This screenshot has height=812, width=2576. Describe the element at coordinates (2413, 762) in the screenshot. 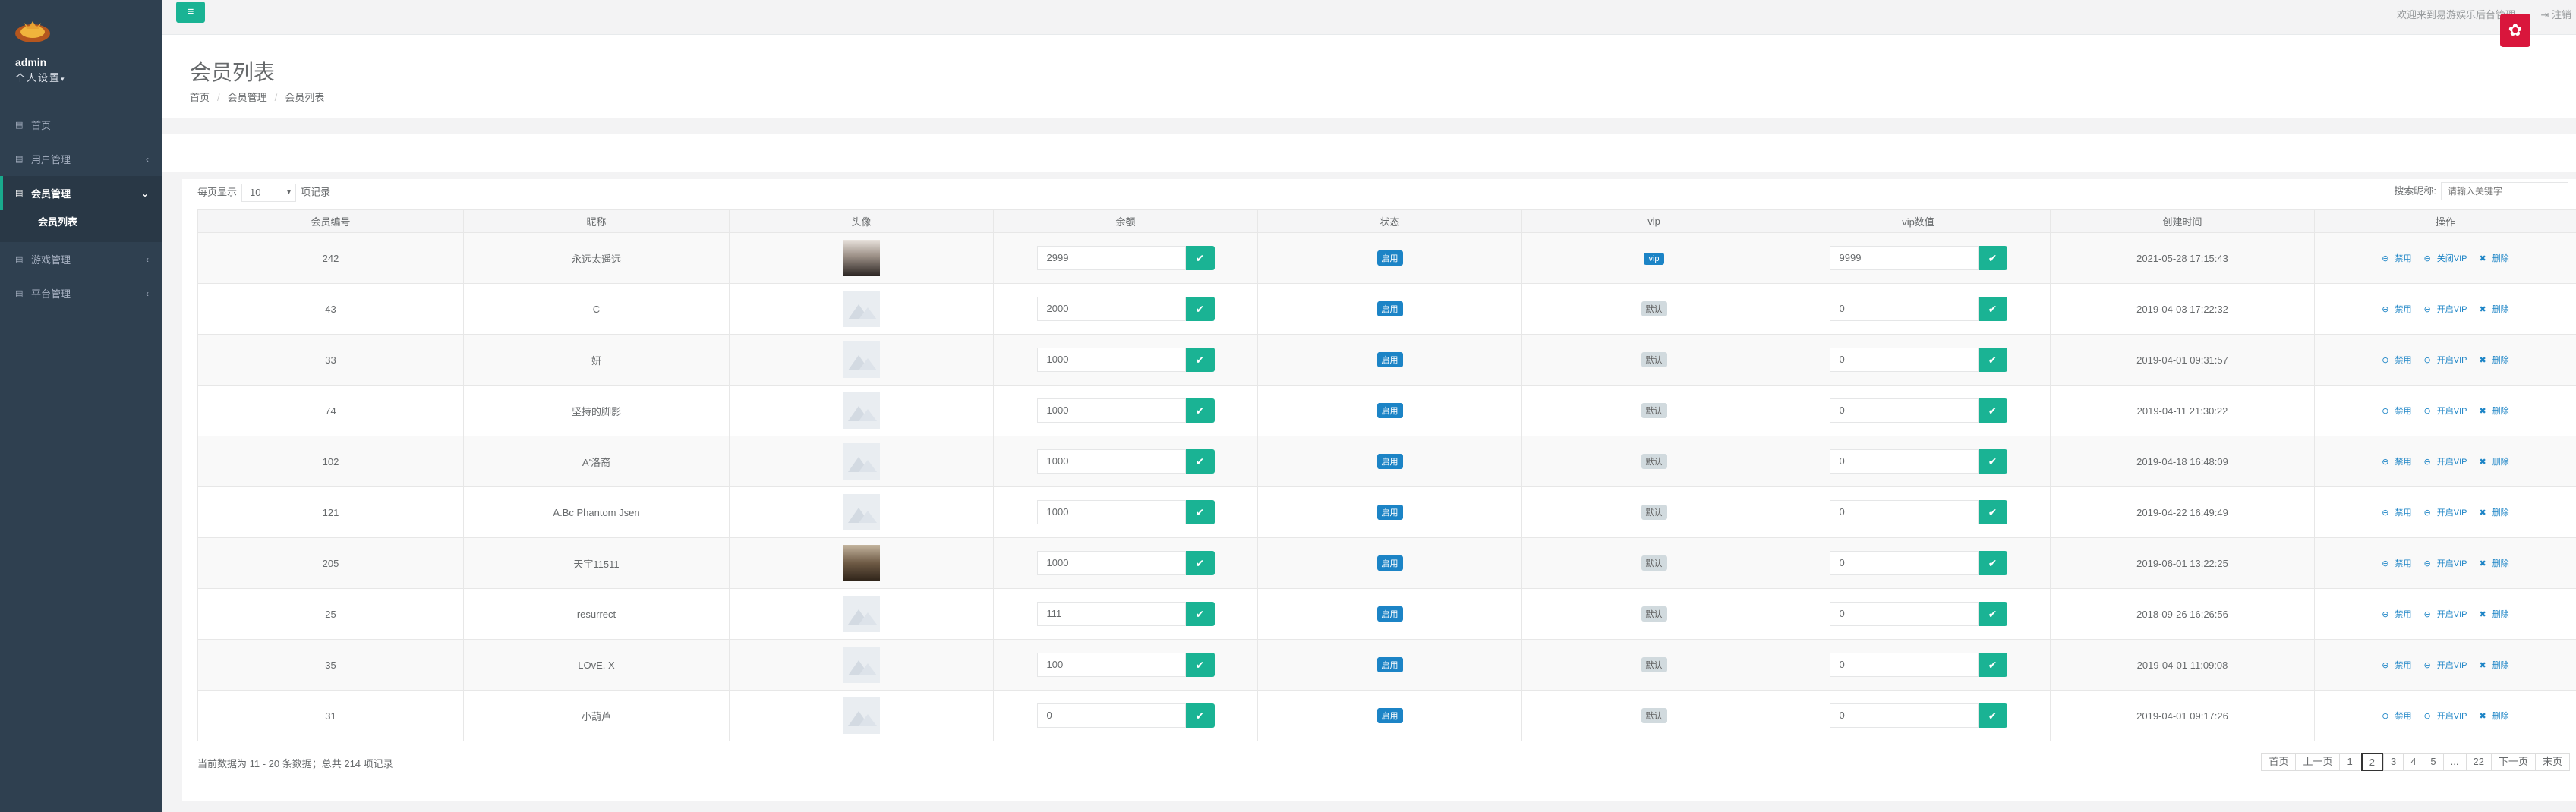

I see `pagination-button: 4` at that location.